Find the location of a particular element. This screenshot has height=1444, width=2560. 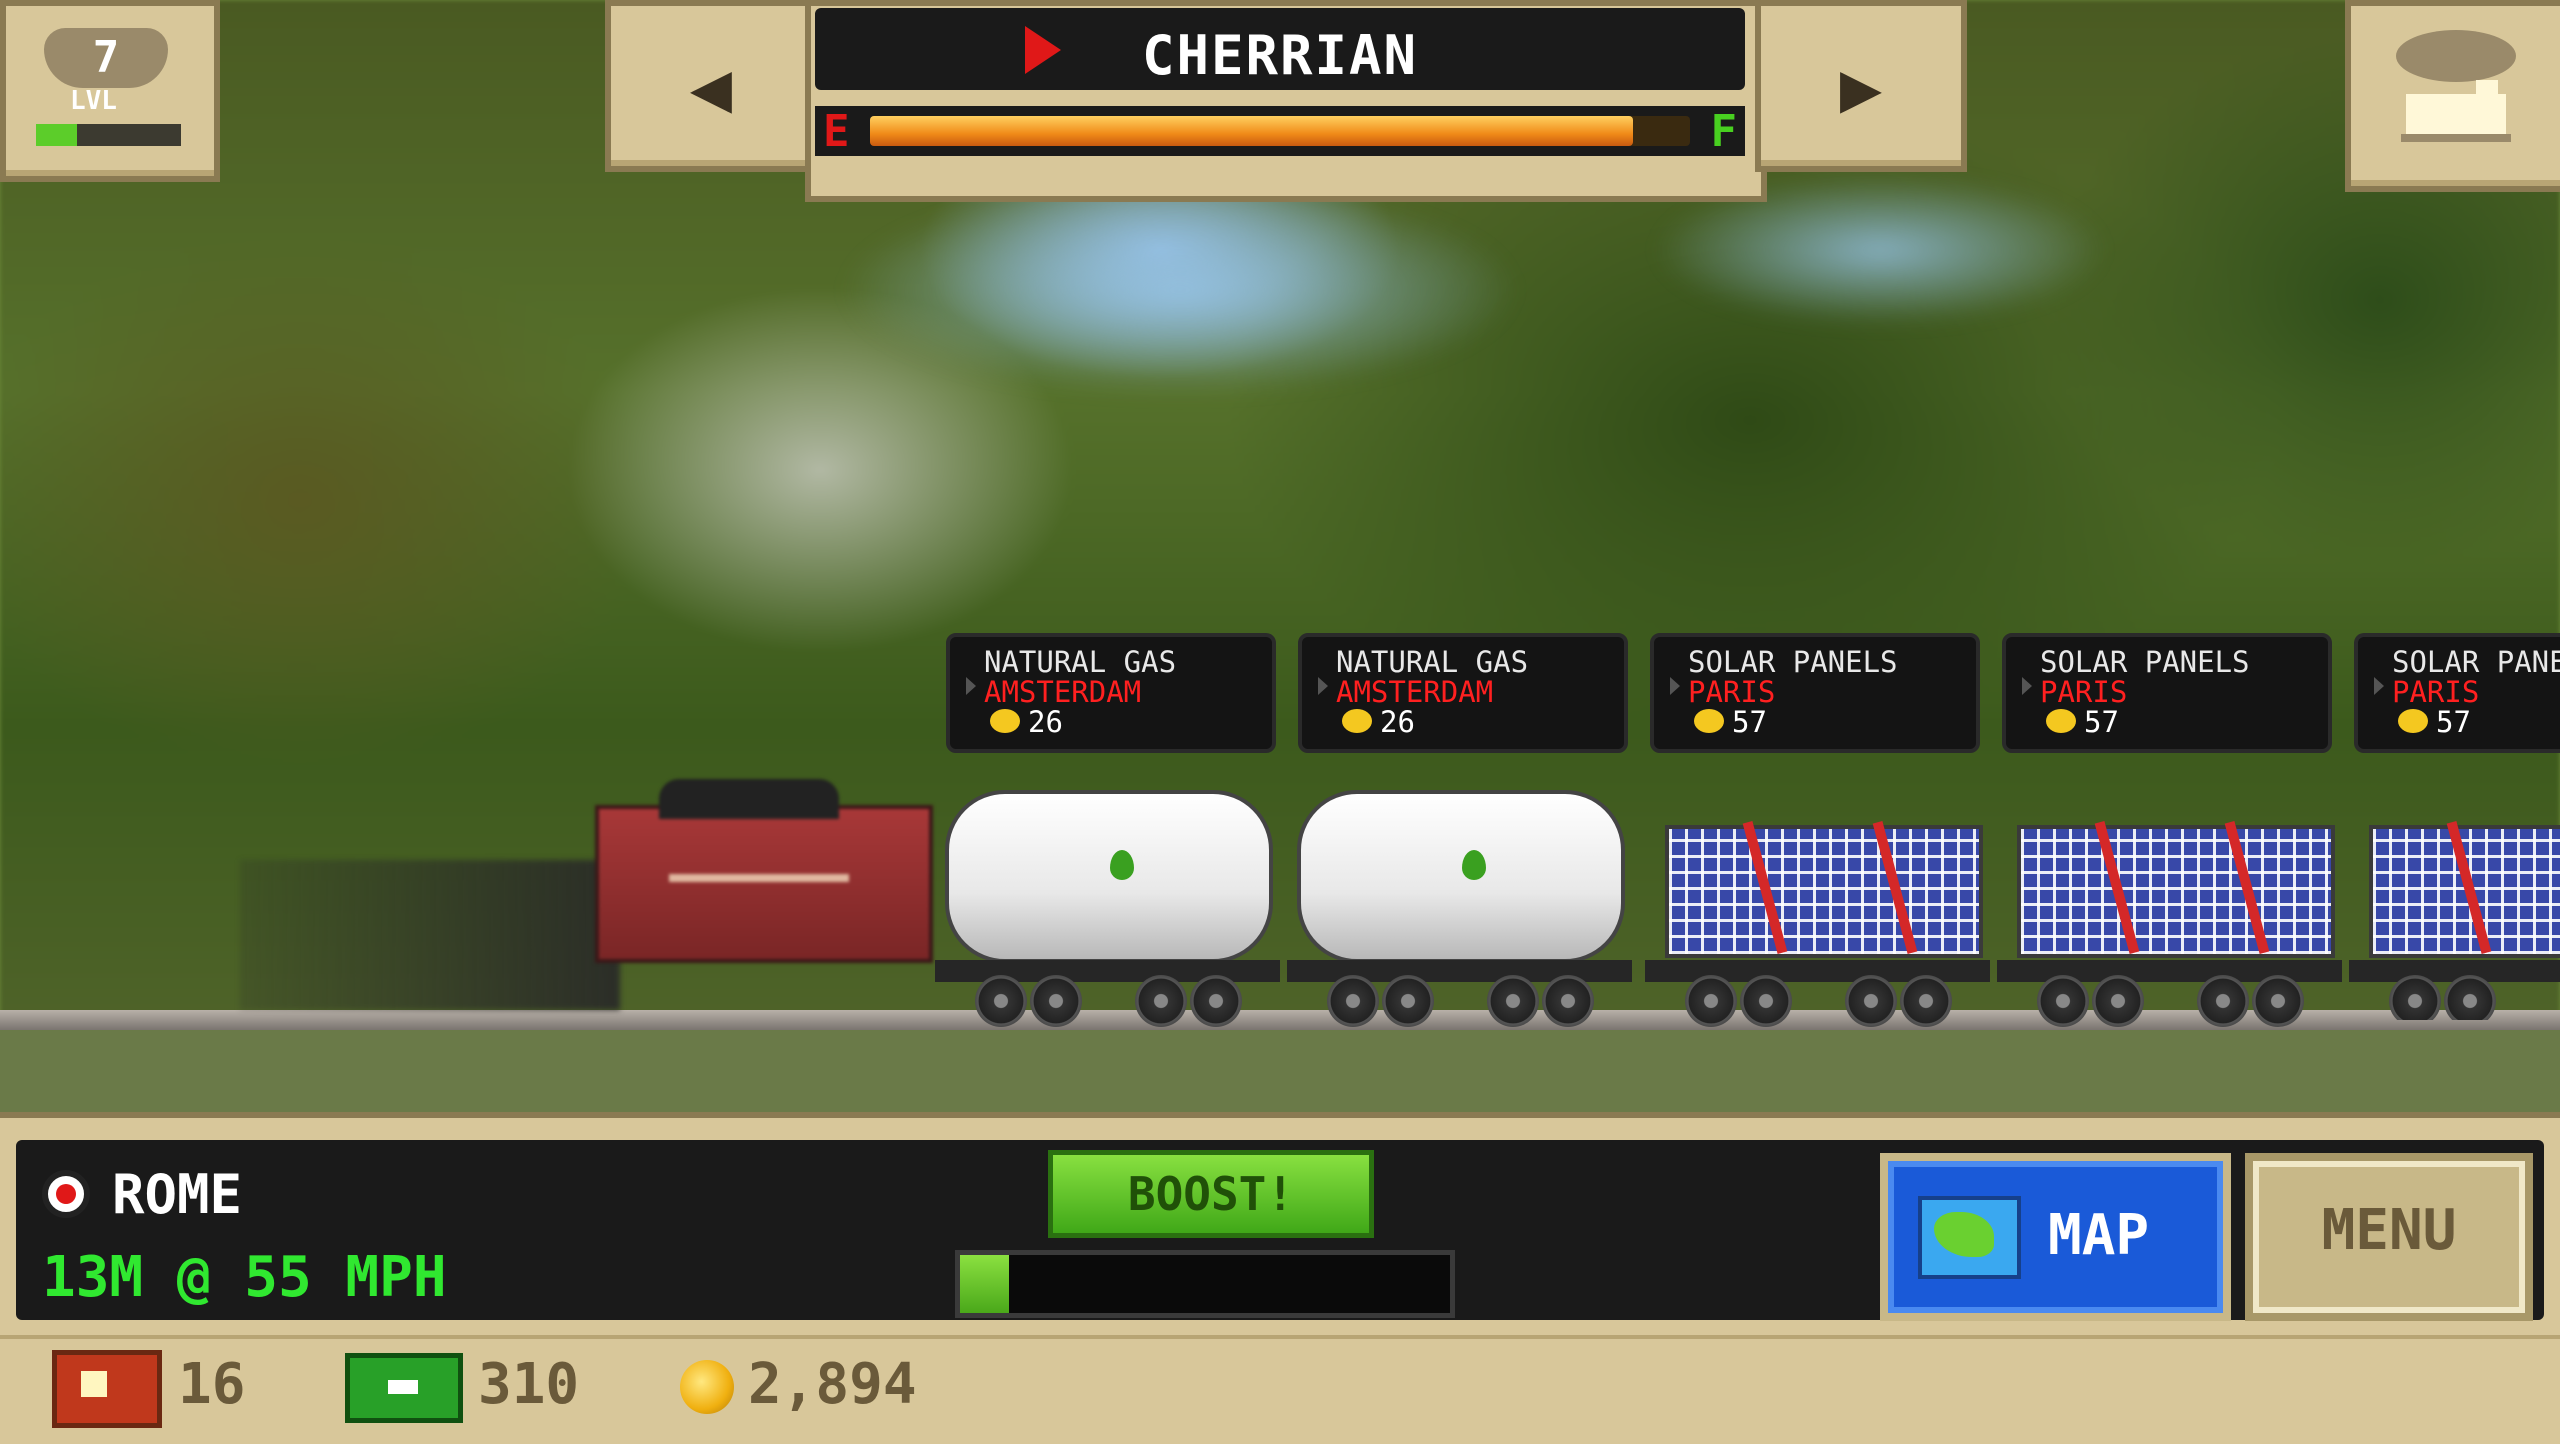

xp-progress-bar is located at coordinates (108, 135).